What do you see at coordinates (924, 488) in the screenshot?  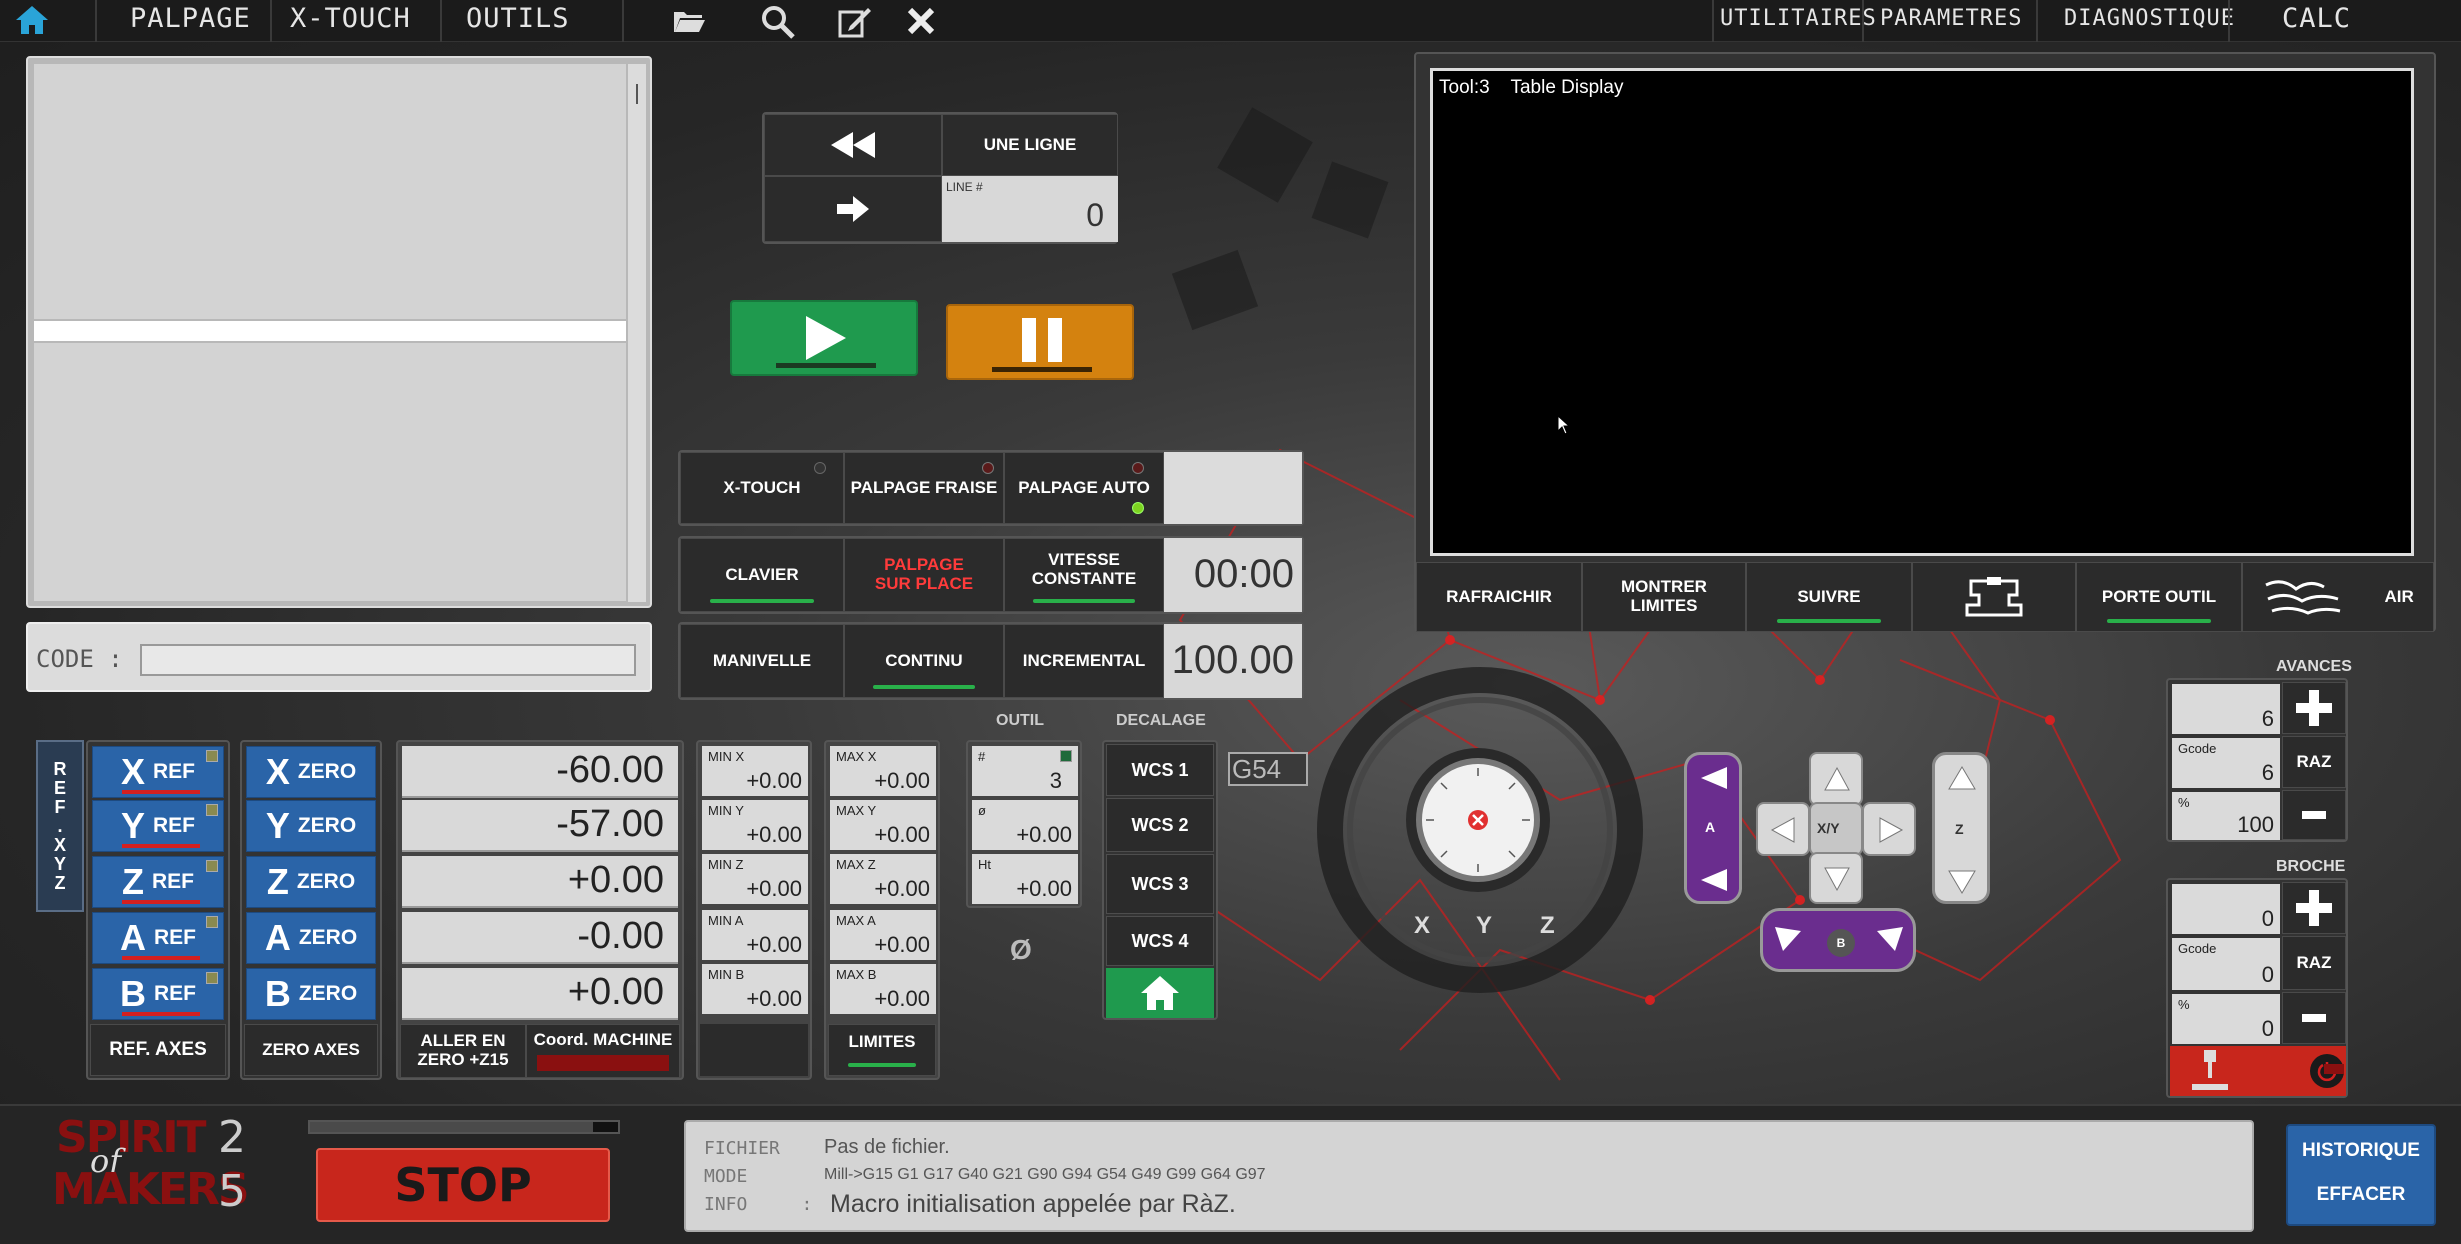 I see `palpage-fraise-button: PALPAGE FRAISE` at bounding box center [924, 488].